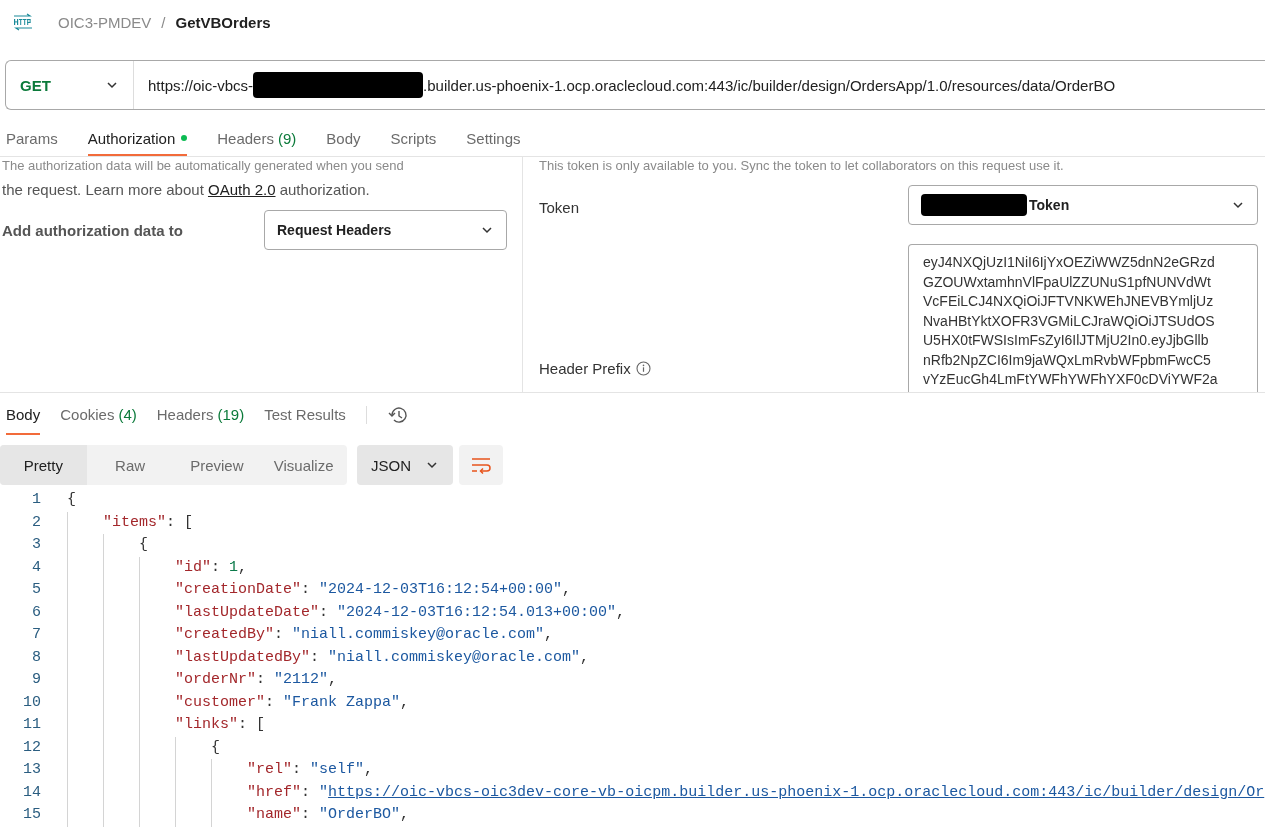  Describe the element at coordinates (257, 139) in the screenshot. I see `tab: Headers (9)` at that location.